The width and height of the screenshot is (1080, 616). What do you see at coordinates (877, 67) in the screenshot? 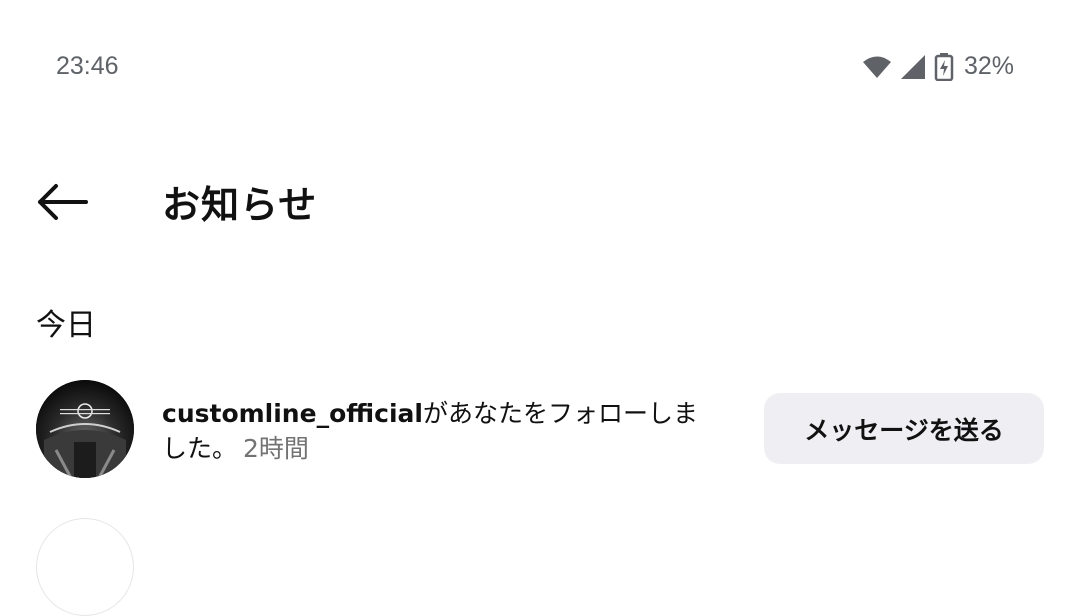
I see `wifi-icon` at bounding box center [877, 67].